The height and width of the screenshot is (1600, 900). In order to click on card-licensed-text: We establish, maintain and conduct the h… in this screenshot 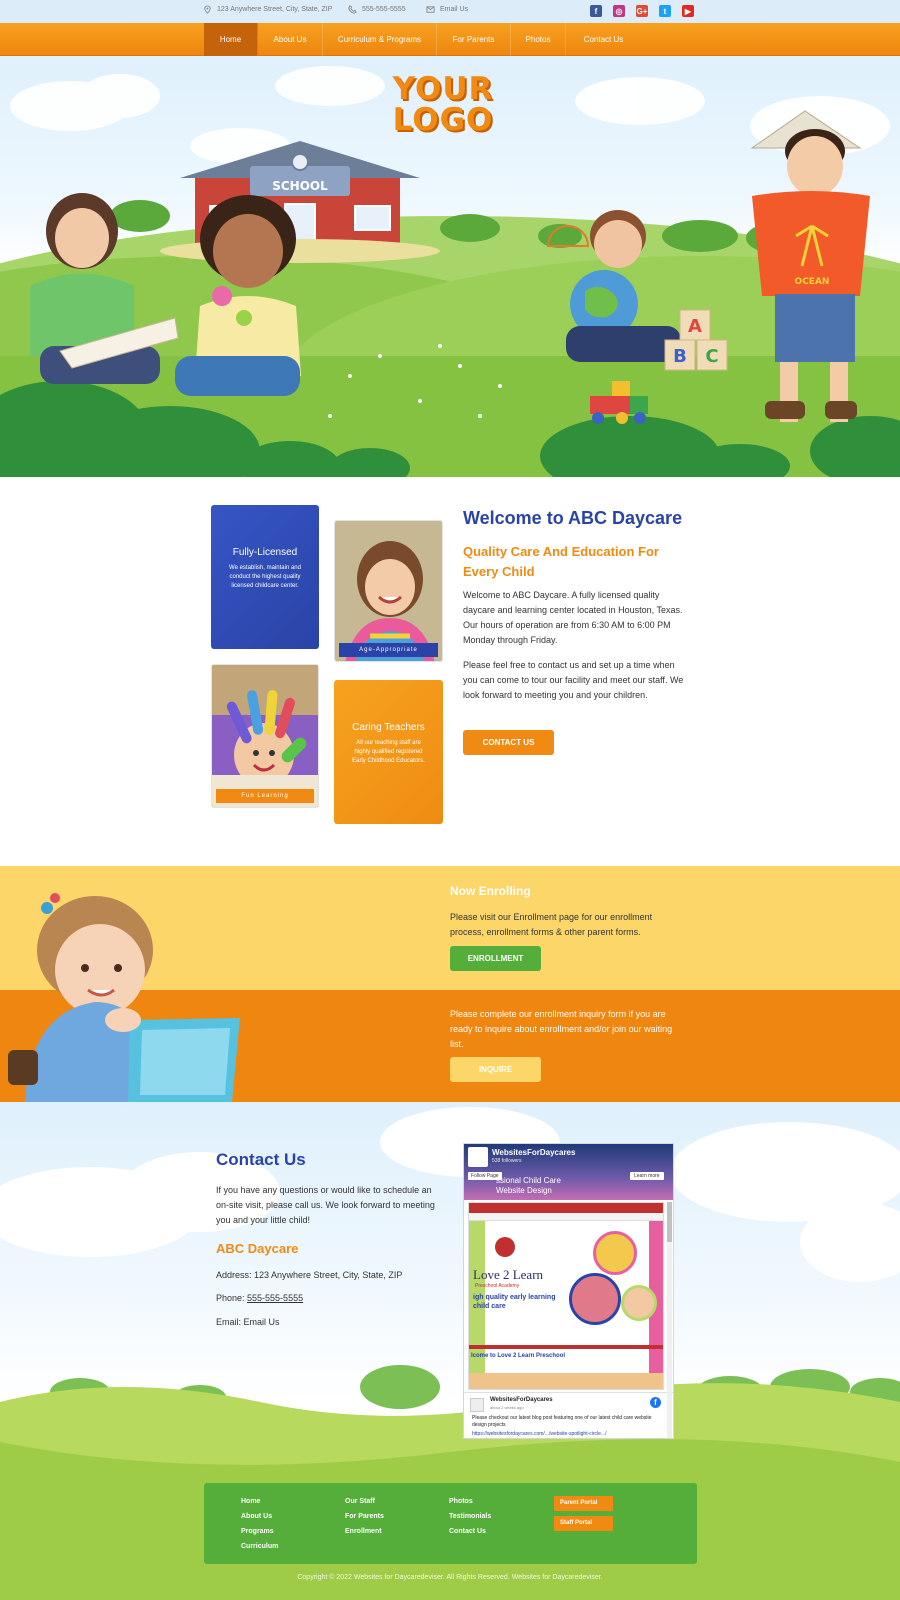, I will do `click(265, 577)`.